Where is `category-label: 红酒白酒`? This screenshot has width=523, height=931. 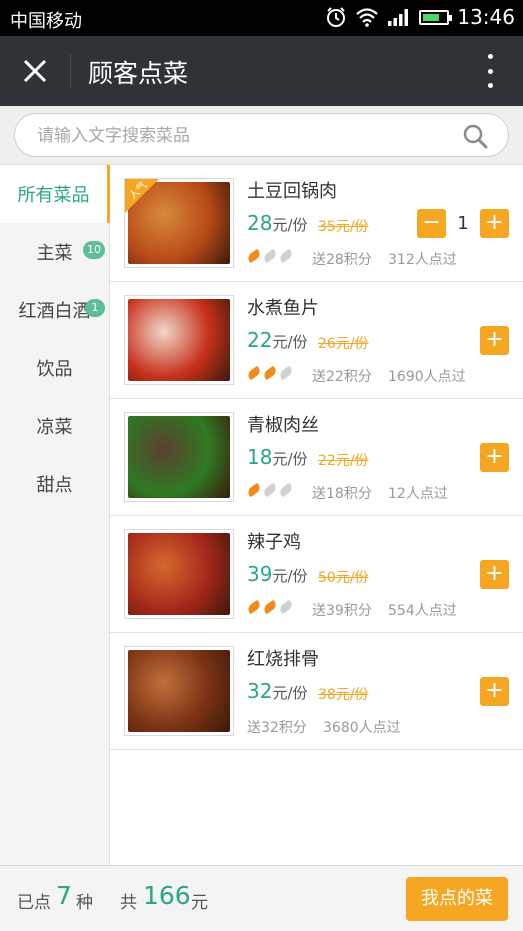
category-label: 红酒白酒 is located at coordinates (54, 311).